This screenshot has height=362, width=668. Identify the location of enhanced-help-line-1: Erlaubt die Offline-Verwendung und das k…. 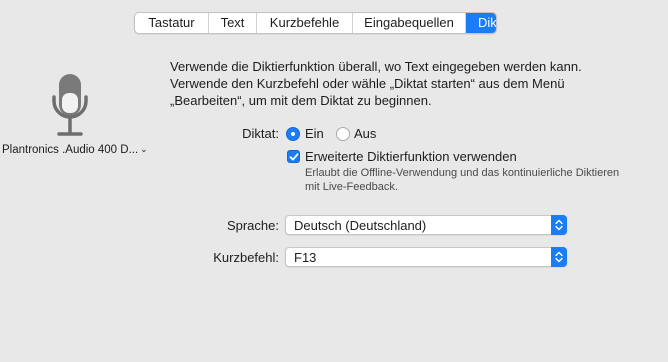
(462, 173).